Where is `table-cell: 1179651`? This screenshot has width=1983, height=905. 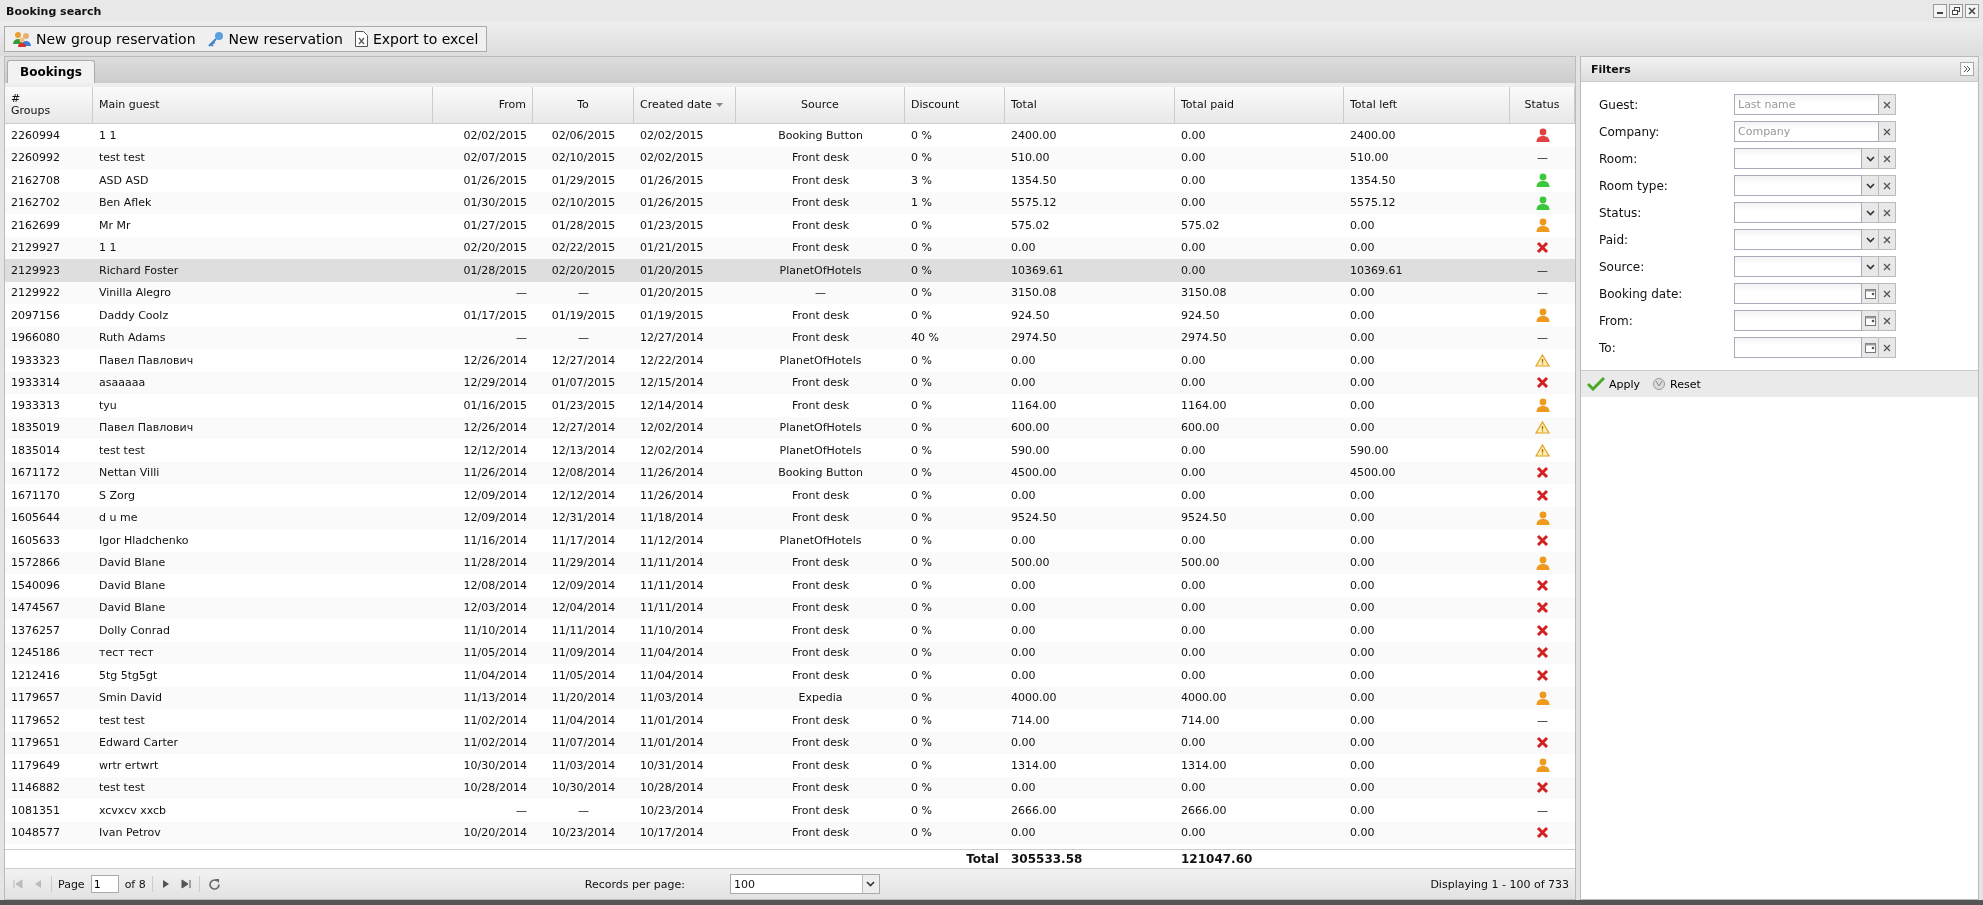
table-cell: 1179651 is located at coordinates (35, 743).